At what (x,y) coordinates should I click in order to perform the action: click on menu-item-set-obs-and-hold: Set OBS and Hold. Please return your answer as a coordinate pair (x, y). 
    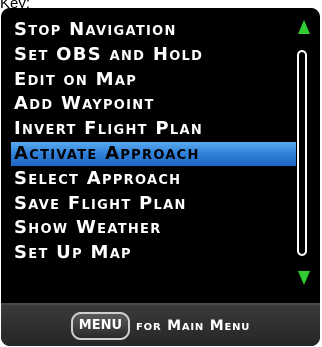
    Looking at the image, I should click on (153, 55).